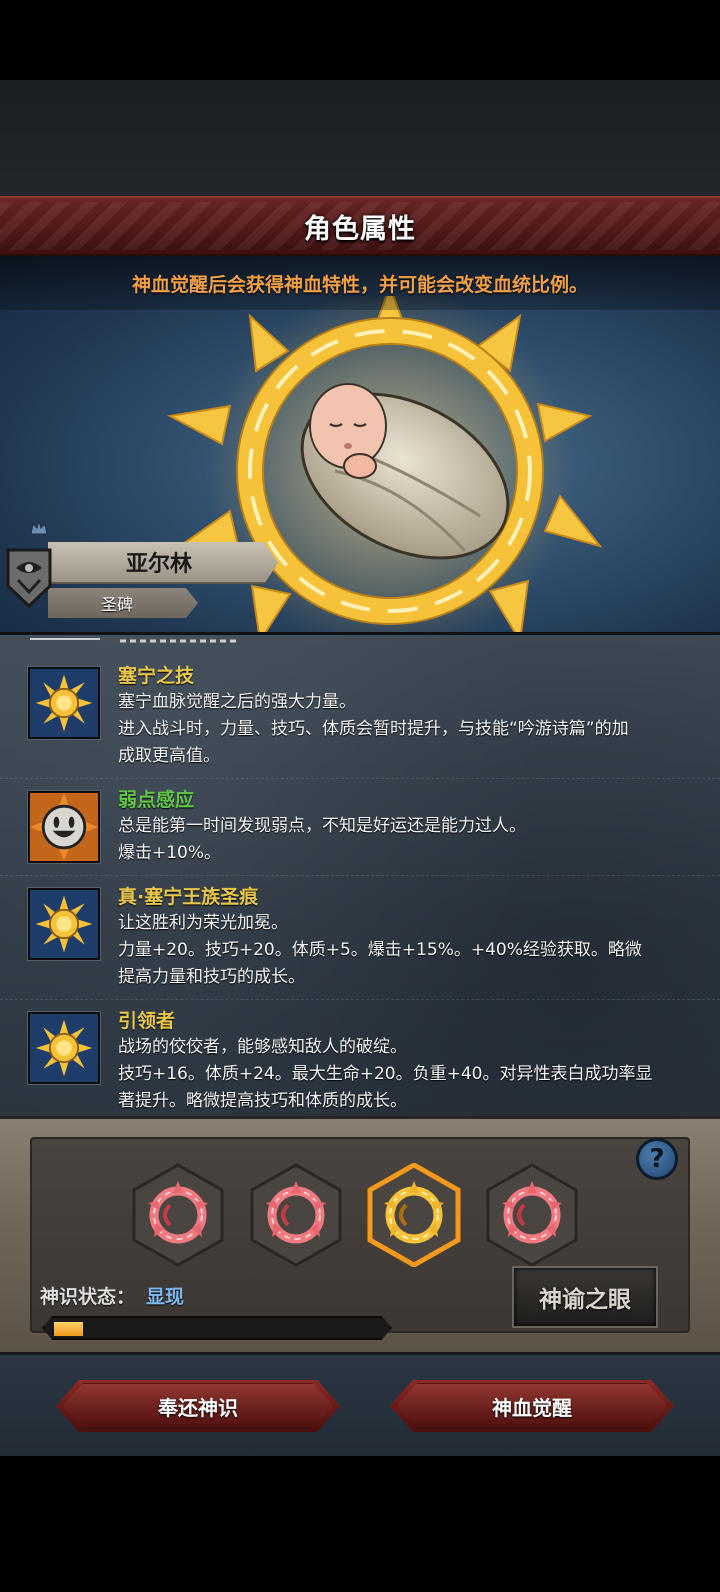  What do you see at coordinates (211, 977) in the screenshot?
I see `trait-desc-line: 提高力量和技巧的成长。` at bounding box center [211, 977].